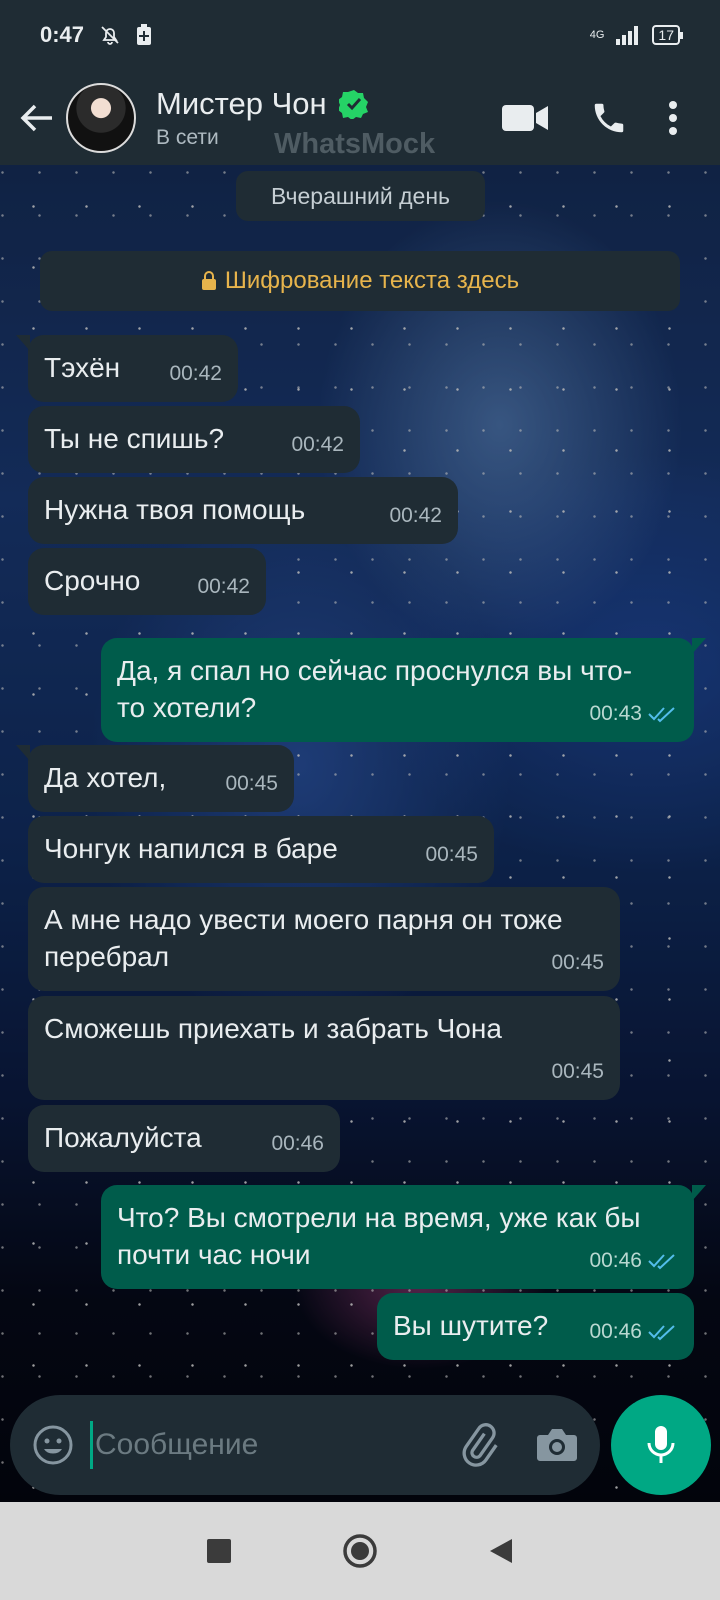 This screenshot has height=1600, width=720. I want to click on message-input: Сообщение, so click(176, 1445).